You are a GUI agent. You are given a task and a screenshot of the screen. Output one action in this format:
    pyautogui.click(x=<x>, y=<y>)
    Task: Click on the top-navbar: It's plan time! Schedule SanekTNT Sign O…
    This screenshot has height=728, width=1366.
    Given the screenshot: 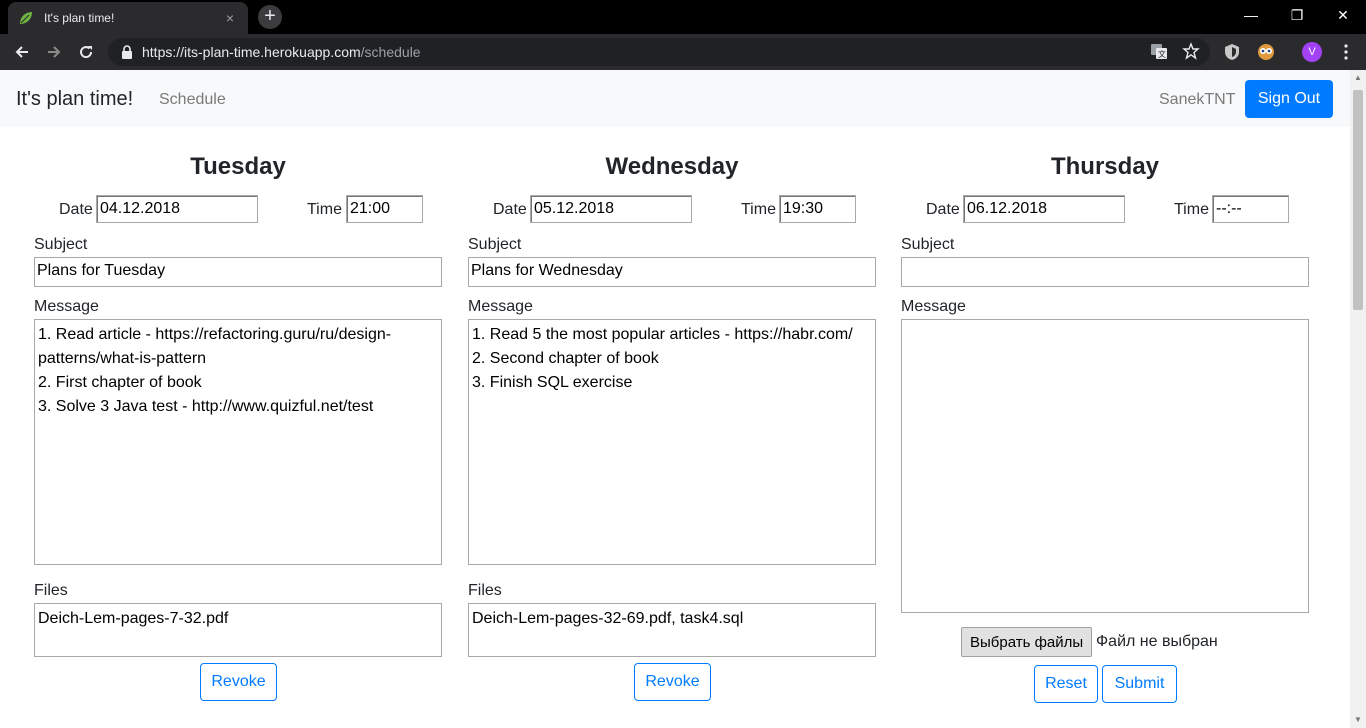 What is the action you would take?
    pyautogui.click(x=675, y=98)
    